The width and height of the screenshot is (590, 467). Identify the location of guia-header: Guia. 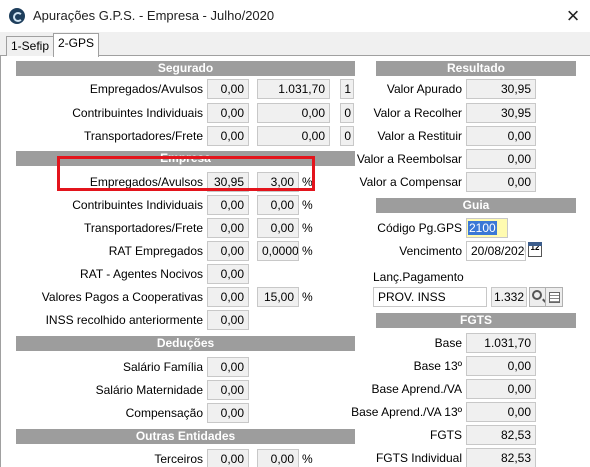
(476, 205).